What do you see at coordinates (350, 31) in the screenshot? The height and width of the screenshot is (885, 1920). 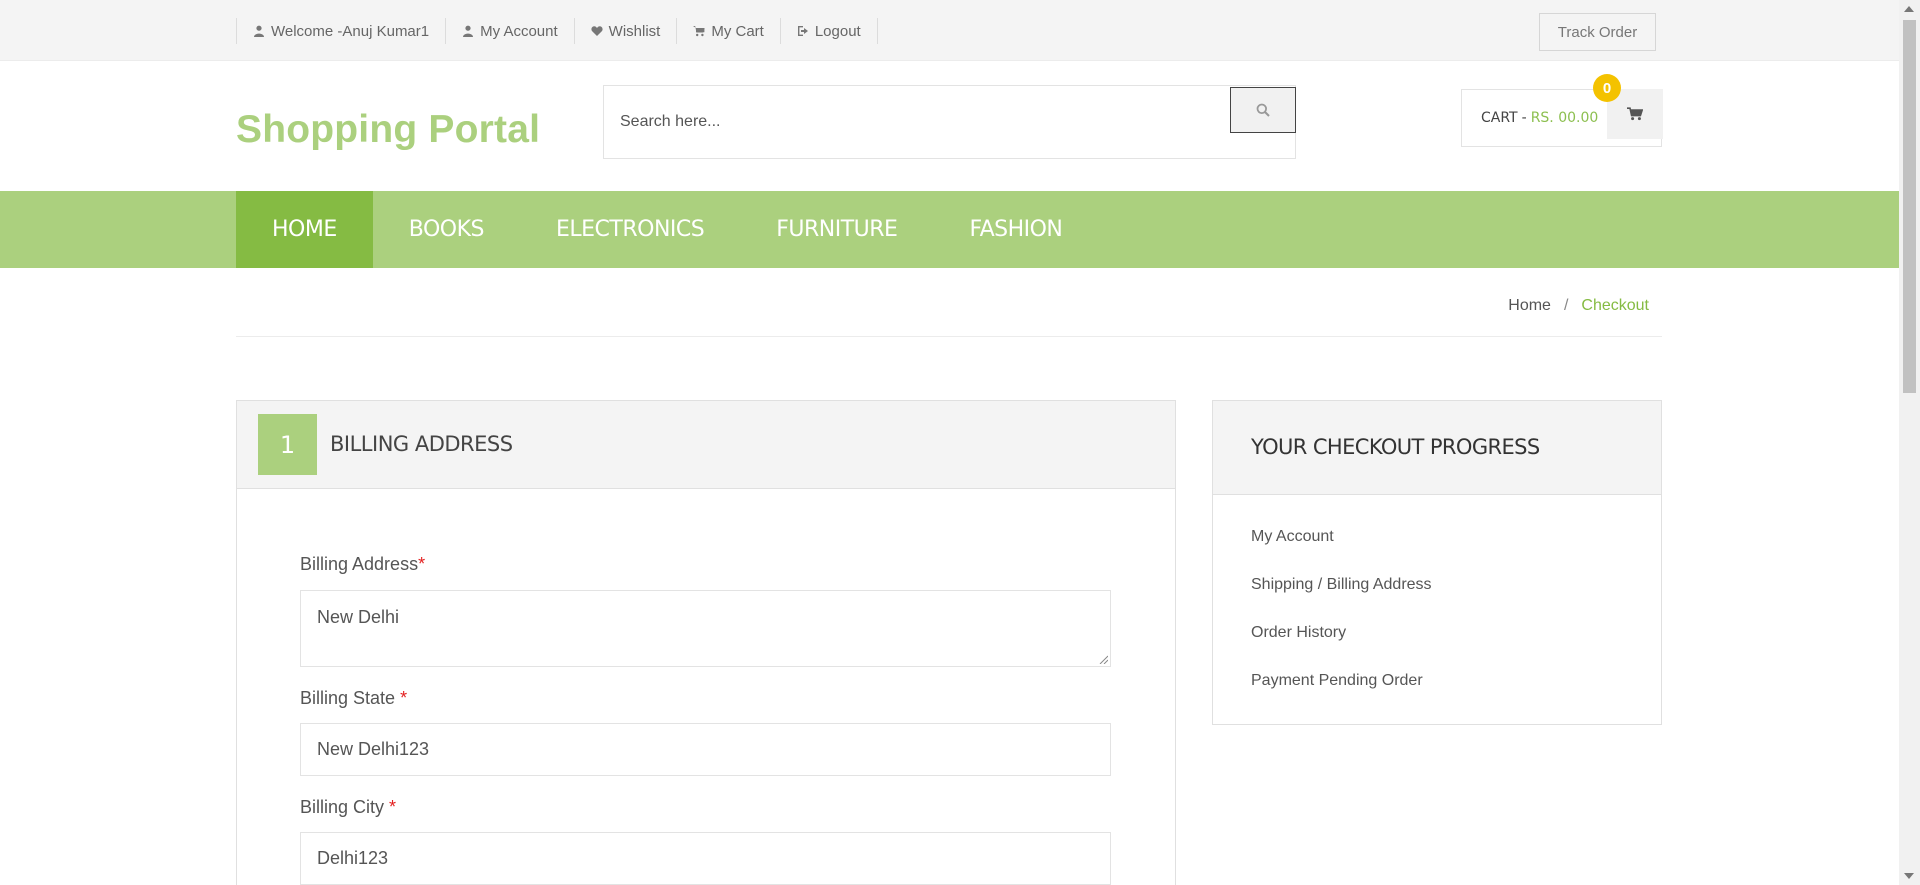 I see `welcome-label: Welcome -Anuj Kumar1` at bounding box center [350, 31].